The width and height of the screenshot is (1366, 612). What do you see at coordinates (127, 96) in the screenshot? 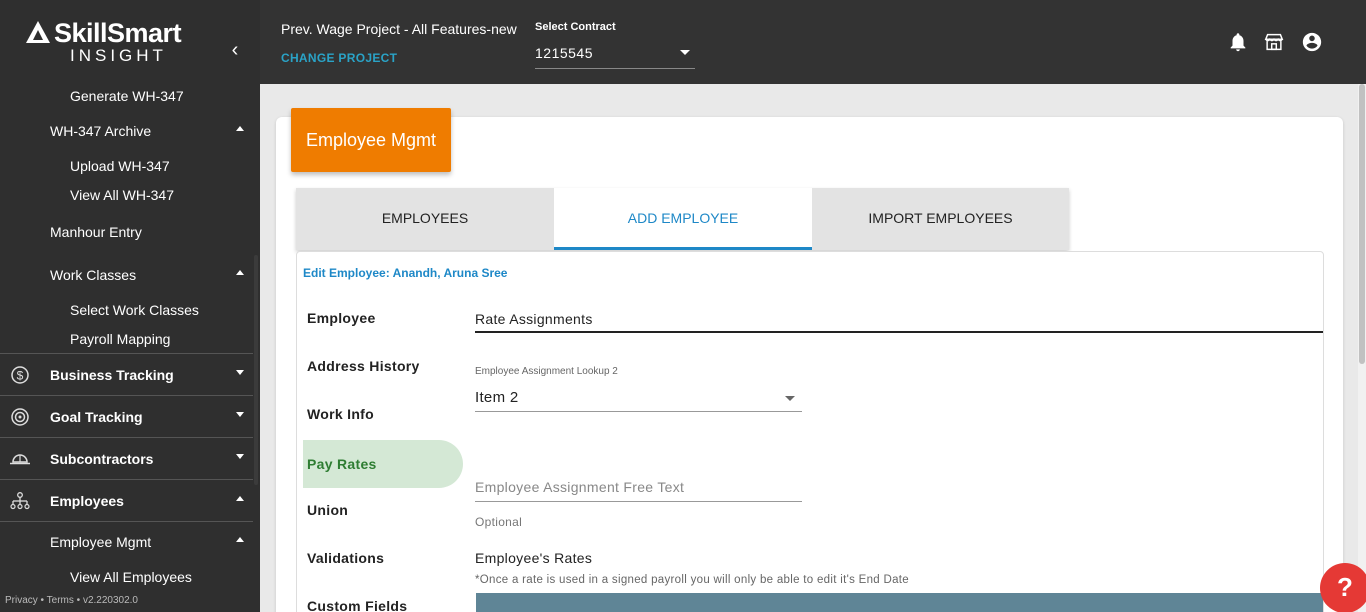
I see `sidebar-item-label: Generate WH-347` at bounding box center [127, 96].